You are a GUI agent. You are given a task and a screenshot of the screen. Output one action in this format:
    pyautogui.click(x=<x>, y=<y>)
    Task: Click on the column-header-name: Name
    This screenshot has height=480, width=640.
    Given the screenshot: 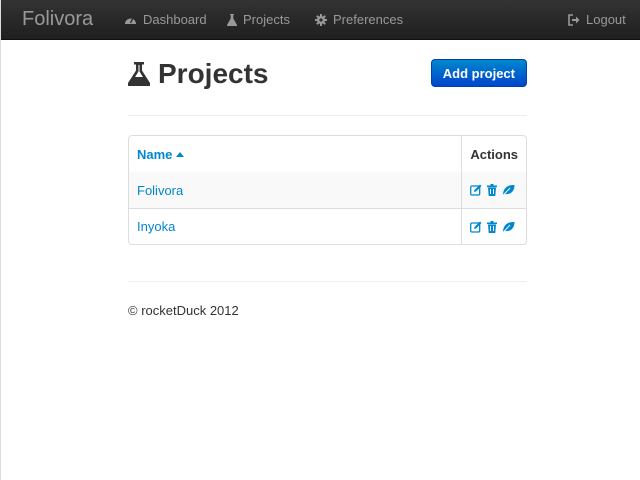 What is the action you would take?
    pyautogui.click(x=295, y=154)
    